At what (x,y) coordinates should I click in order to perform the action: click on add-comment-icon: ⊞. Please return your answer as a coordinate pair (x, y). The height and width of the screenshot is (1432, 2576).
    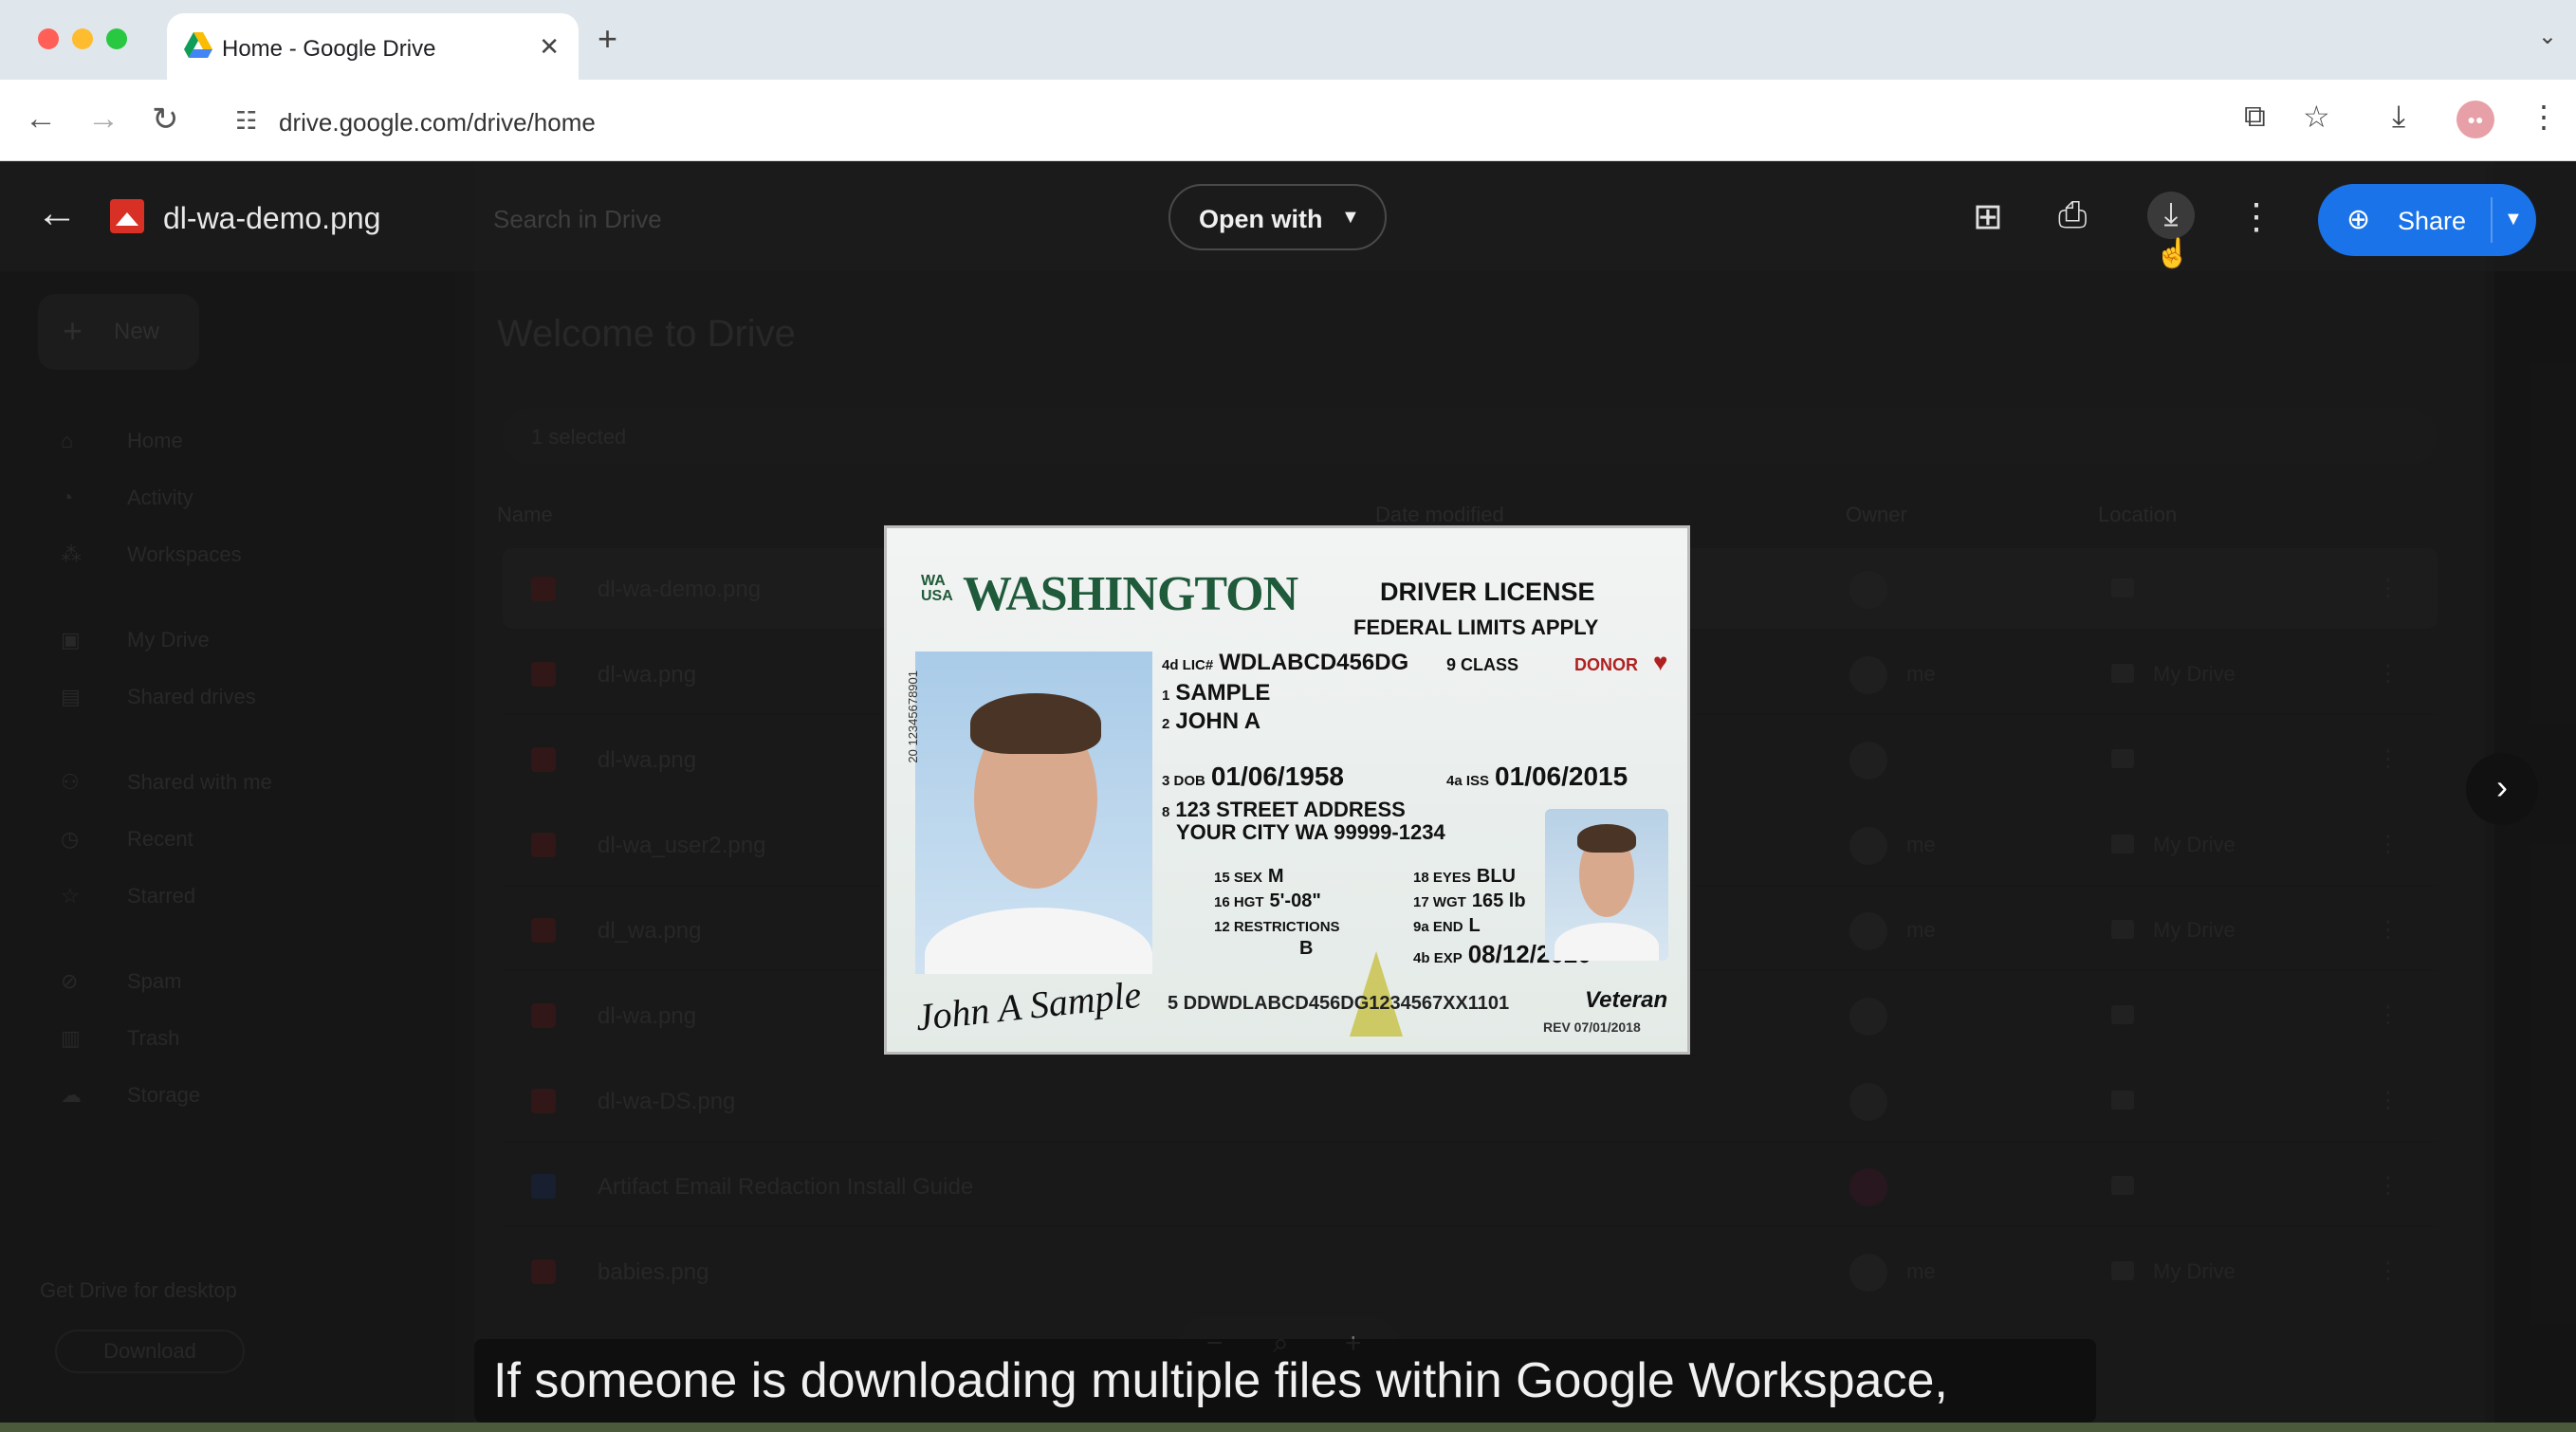
    Looking at the image, I should click on (1988, 216).